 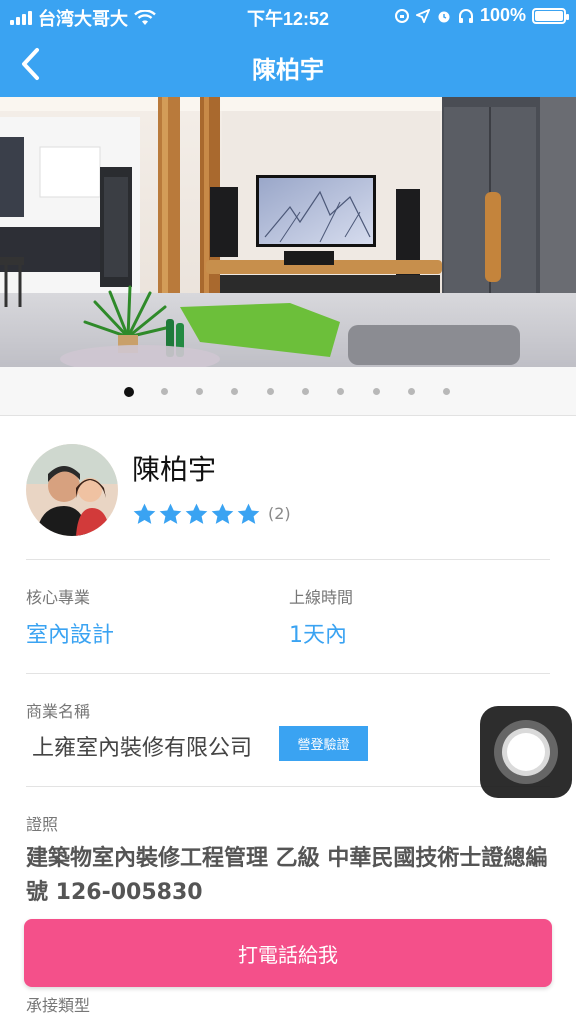 I want to click on avatar-photo, so click(x=72, y=490).